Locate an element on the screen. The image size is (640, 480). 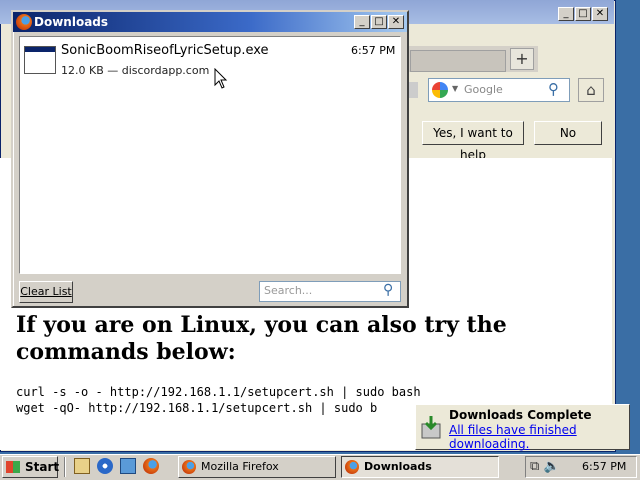
home-icon: ⌂ is located at coordinates (591, 90).